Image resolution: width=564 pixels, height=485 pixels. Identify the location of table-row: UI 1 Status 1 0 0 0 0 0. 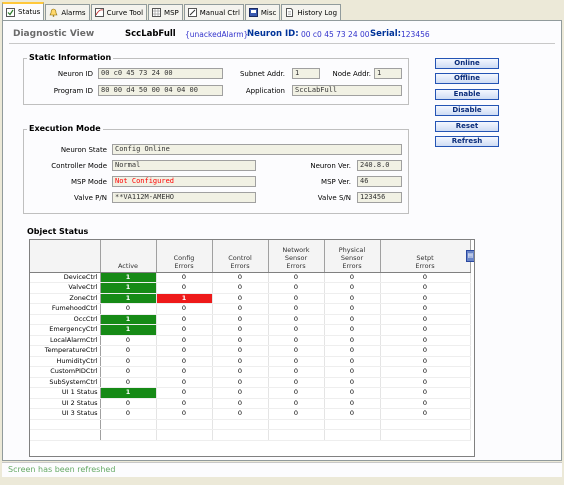
(250, 393).